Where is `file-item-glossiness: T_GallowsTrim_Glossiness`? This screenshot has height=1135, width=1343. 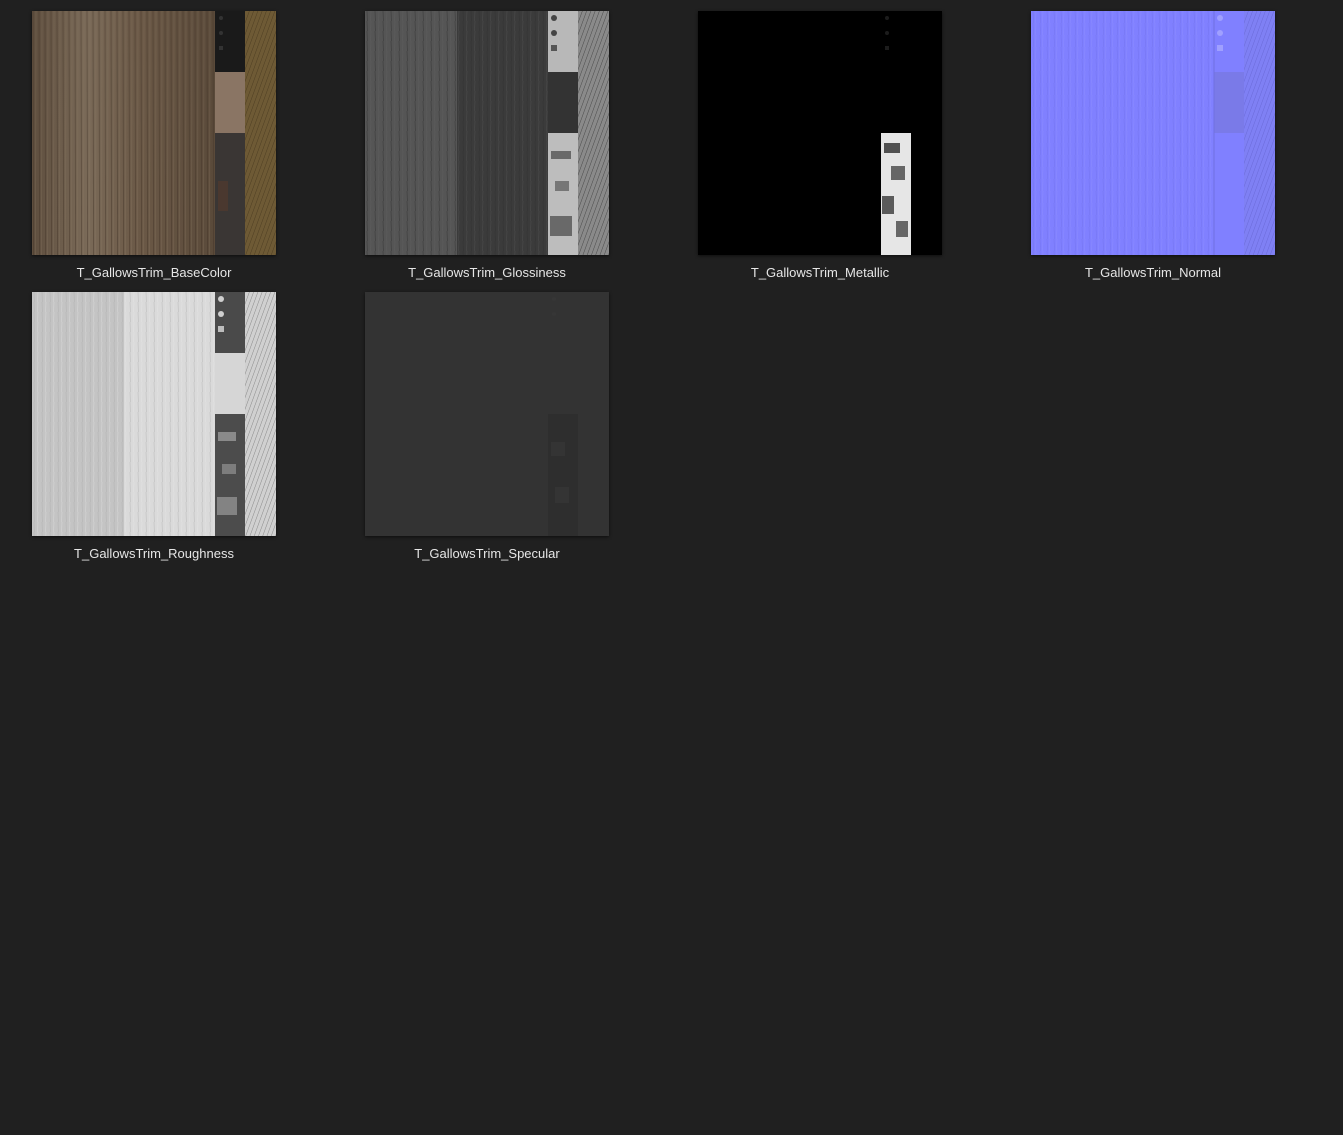 file-item-glossiness: T_GallowsTrim_Glossiness is located at coordinates (494, 148).